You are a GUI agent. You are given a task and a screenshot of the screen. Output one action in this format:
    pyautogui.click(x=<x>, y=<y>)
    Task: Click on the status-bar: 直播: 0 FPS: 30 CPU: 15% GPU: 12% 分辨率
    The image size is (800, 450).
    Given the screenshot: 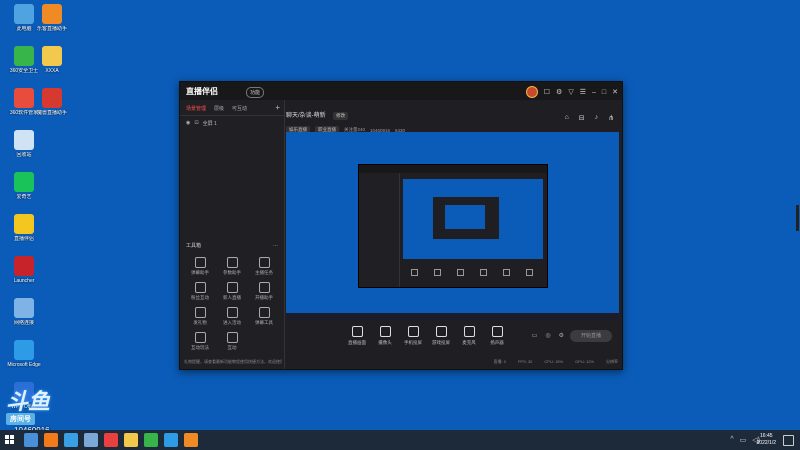 What is the action you would take?
    pyautogui.click(x=452, y=363)
    